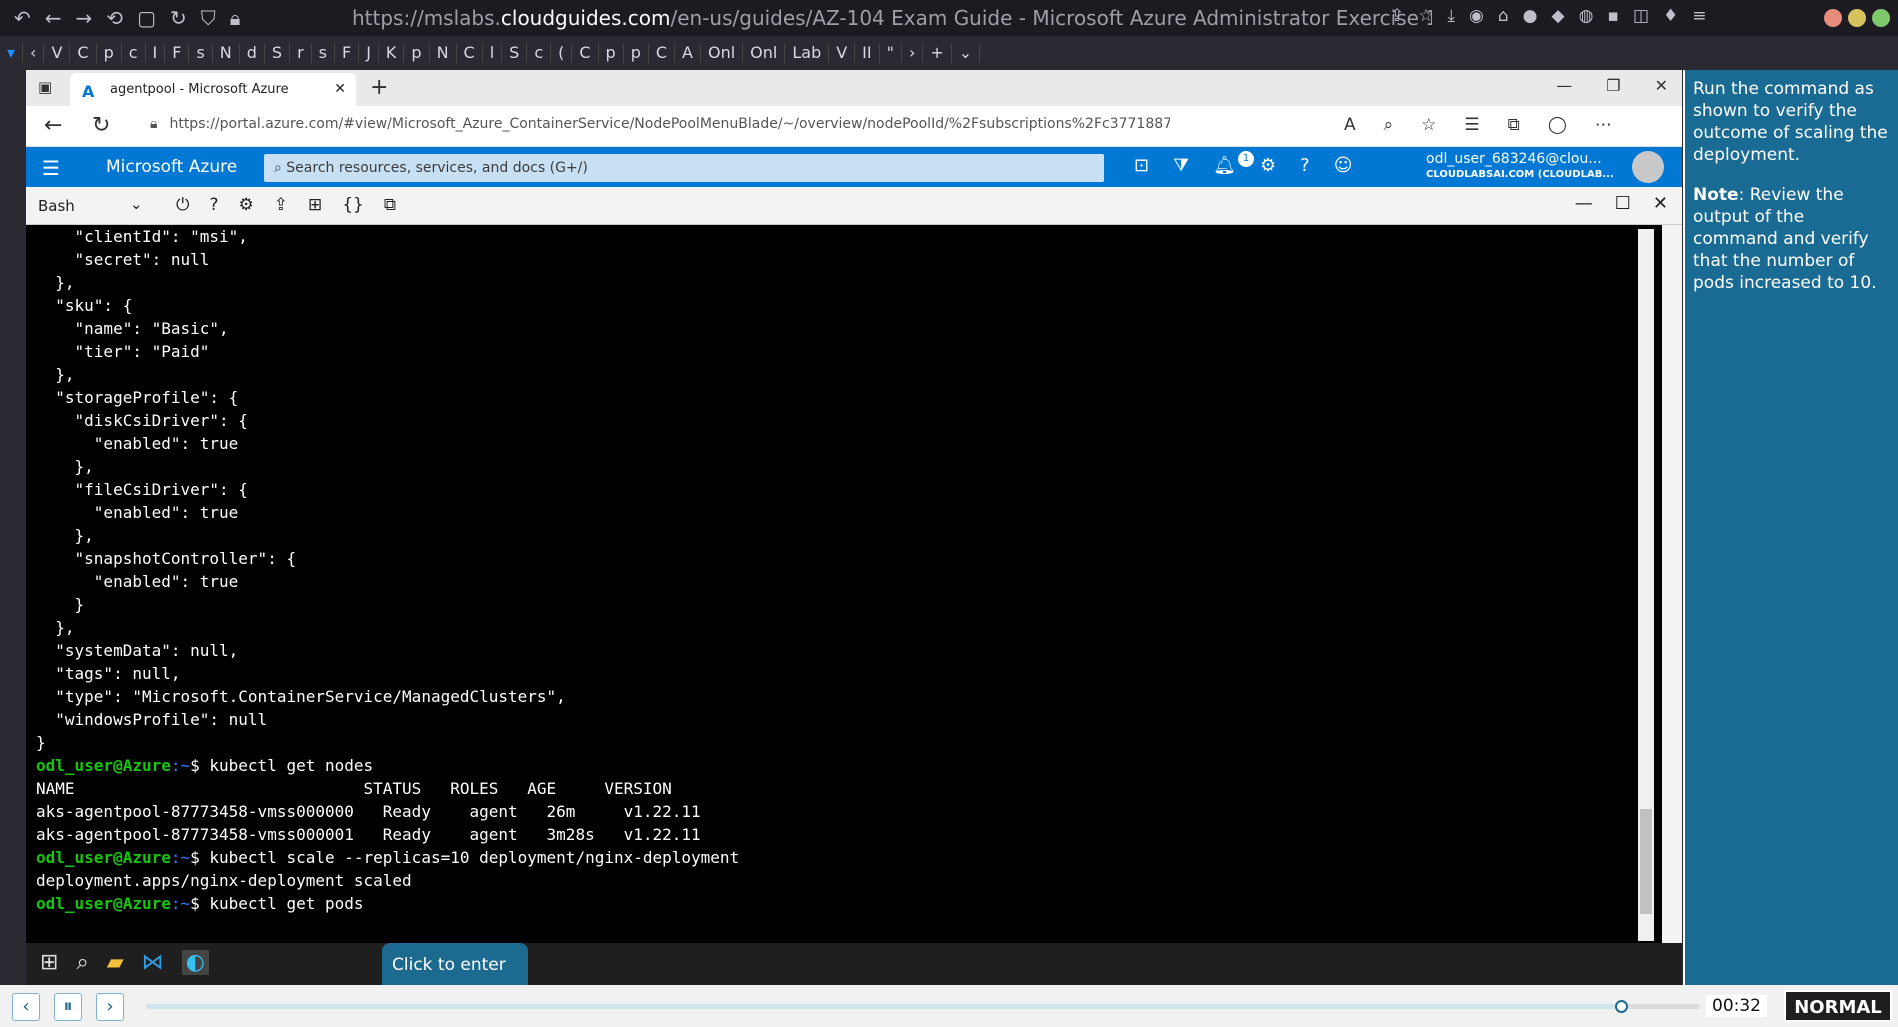 The image size is (1898, 1027). I want to click on next-step-button: ›, so click(110, 1007).